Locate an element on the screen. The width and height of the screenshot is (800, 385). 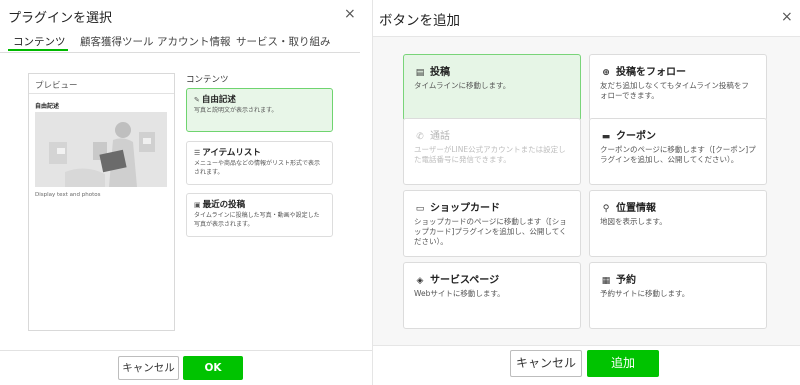
active-tab-indicator is located at coordinates (38, 50).